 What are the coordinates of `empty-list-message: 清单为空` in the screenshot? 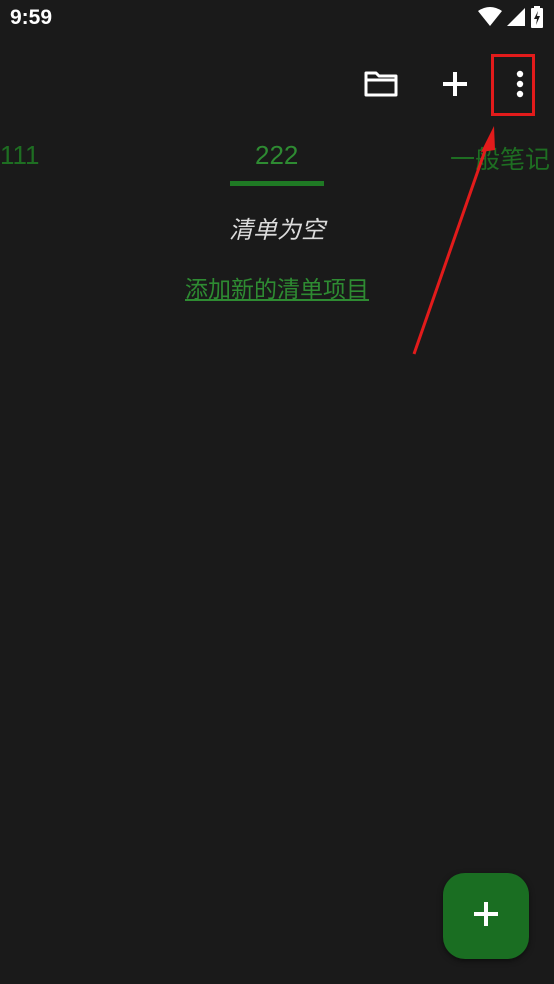 It's located at (277, 230).